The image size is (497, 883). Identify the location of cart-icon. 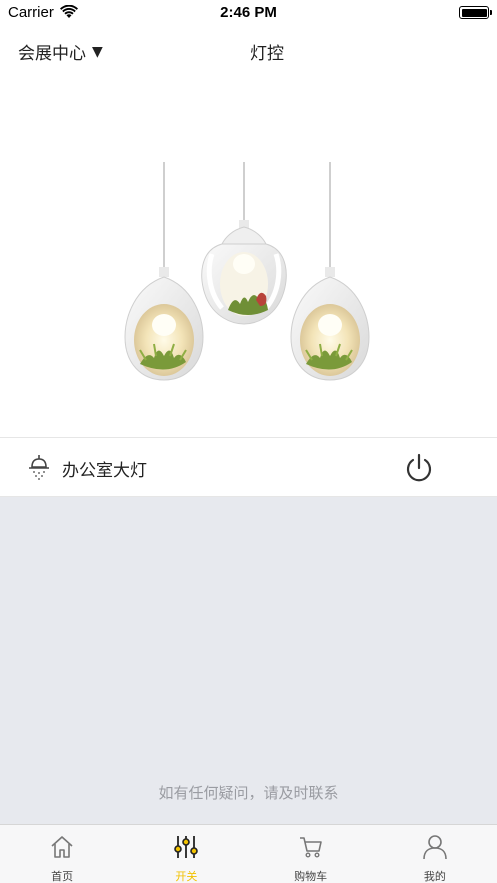
(310, 847).